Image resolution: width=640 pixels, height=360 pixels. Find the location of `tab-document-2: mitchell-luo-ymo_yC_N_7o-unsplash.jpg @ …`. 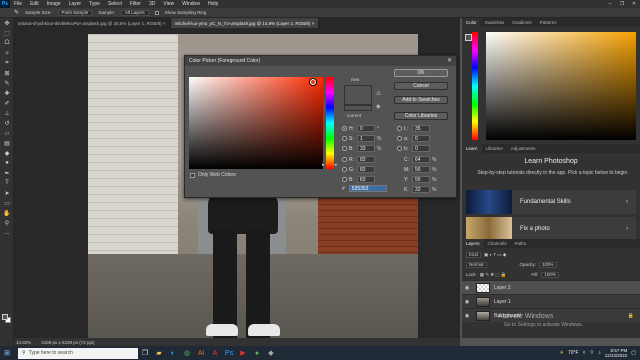

tab-document-2: mitchell-luo-ymo_yC_N_7o-unsplash.jpg @ … is located at coordinates (245, 23).